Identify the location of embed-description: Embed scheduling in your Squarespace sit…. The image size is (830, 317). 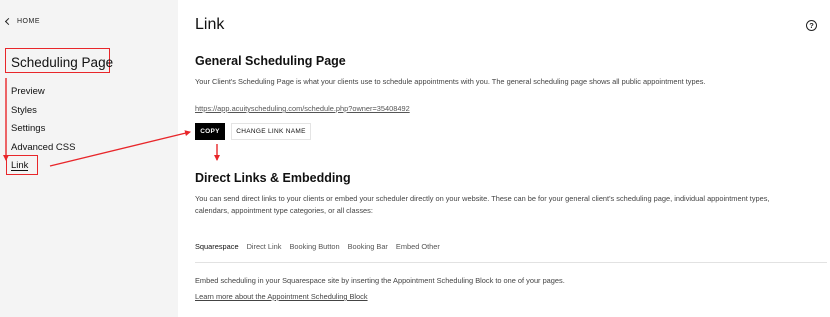
(380, 280).